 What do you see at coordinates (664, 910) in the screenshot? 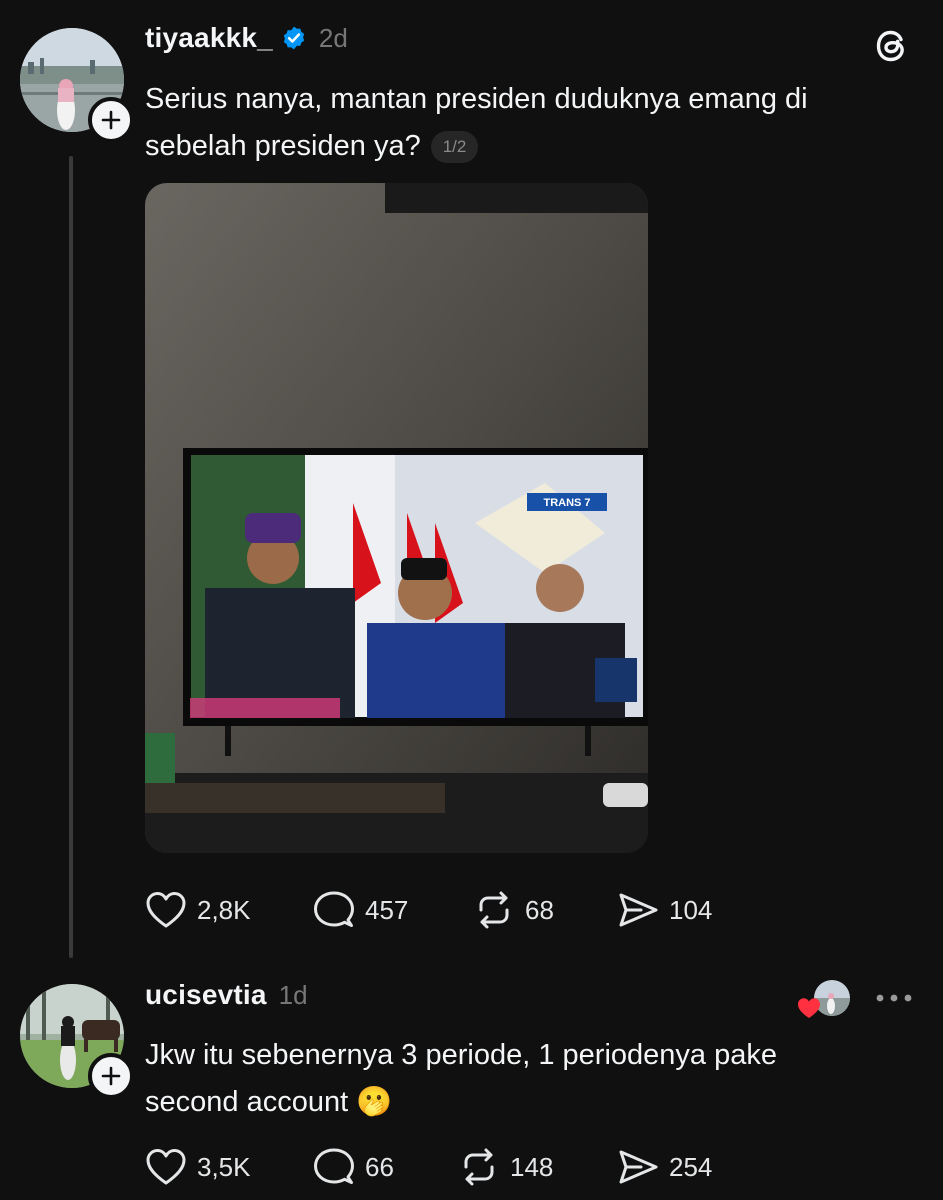
I see `share-button: 104` at bounding box center [664, 910].